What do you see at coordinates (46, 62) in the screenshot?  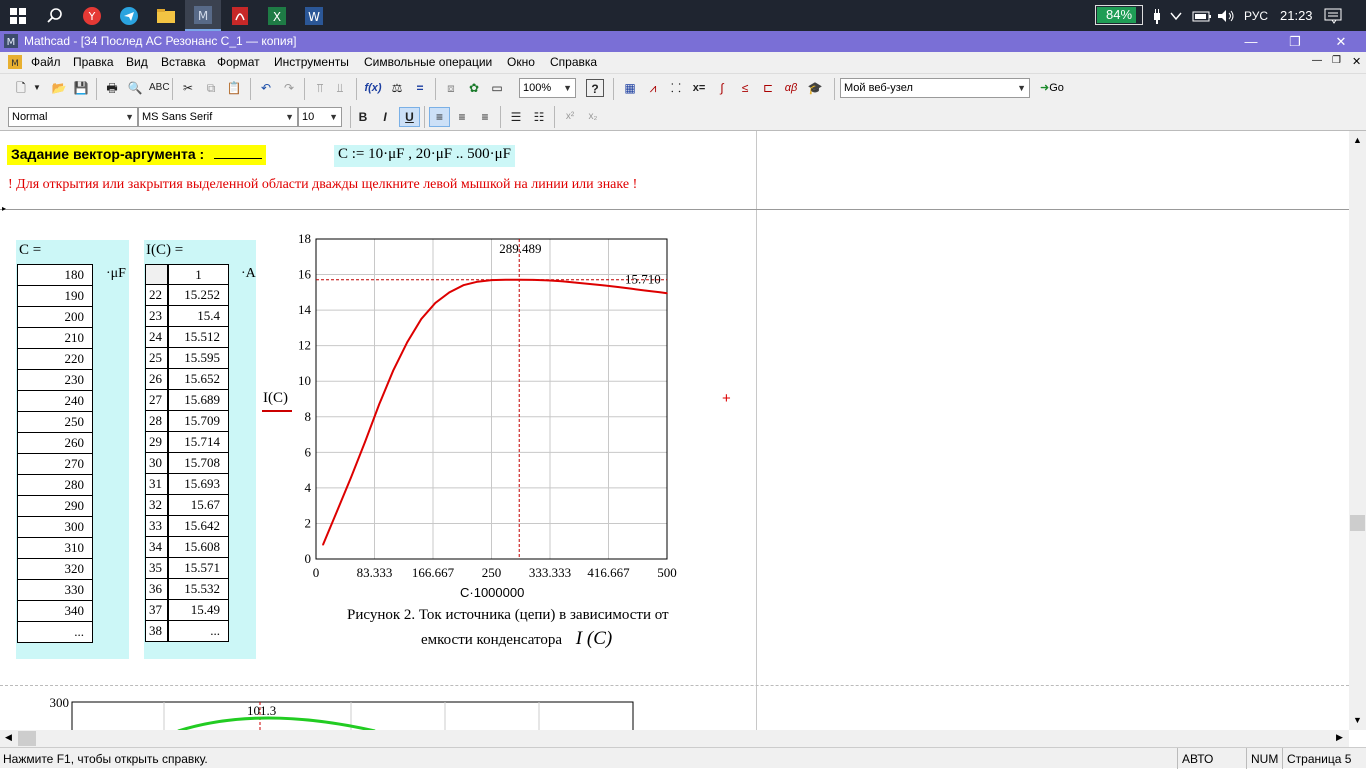 I see `menu-file: Файл` at bounding box center [46, 62].